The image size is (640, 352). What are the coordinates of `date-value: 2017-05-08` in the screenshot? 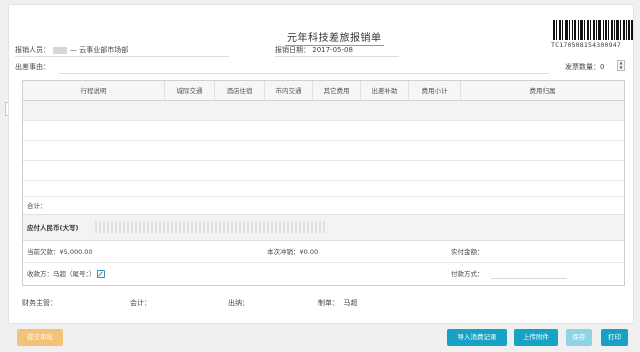 It's located at (332, 50).